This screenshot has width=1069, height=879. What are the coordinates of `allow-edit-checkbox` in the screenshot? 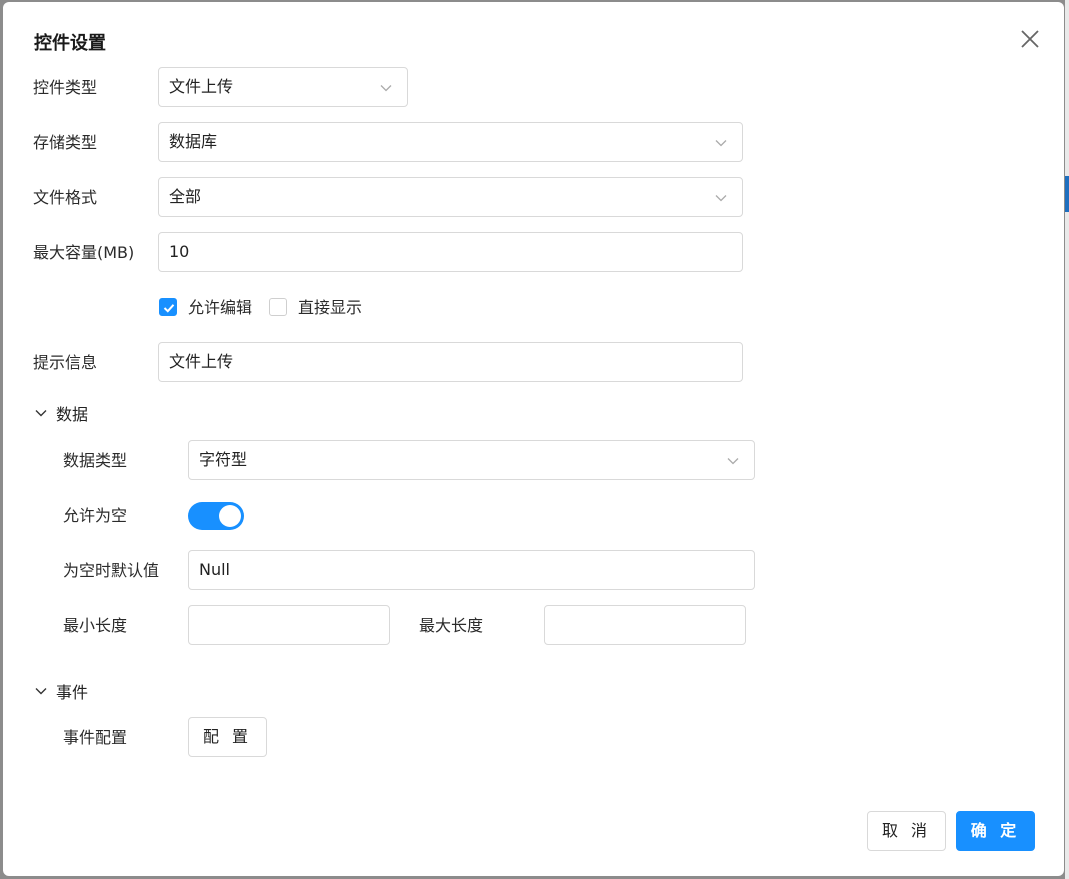 It's located at (168, 307).